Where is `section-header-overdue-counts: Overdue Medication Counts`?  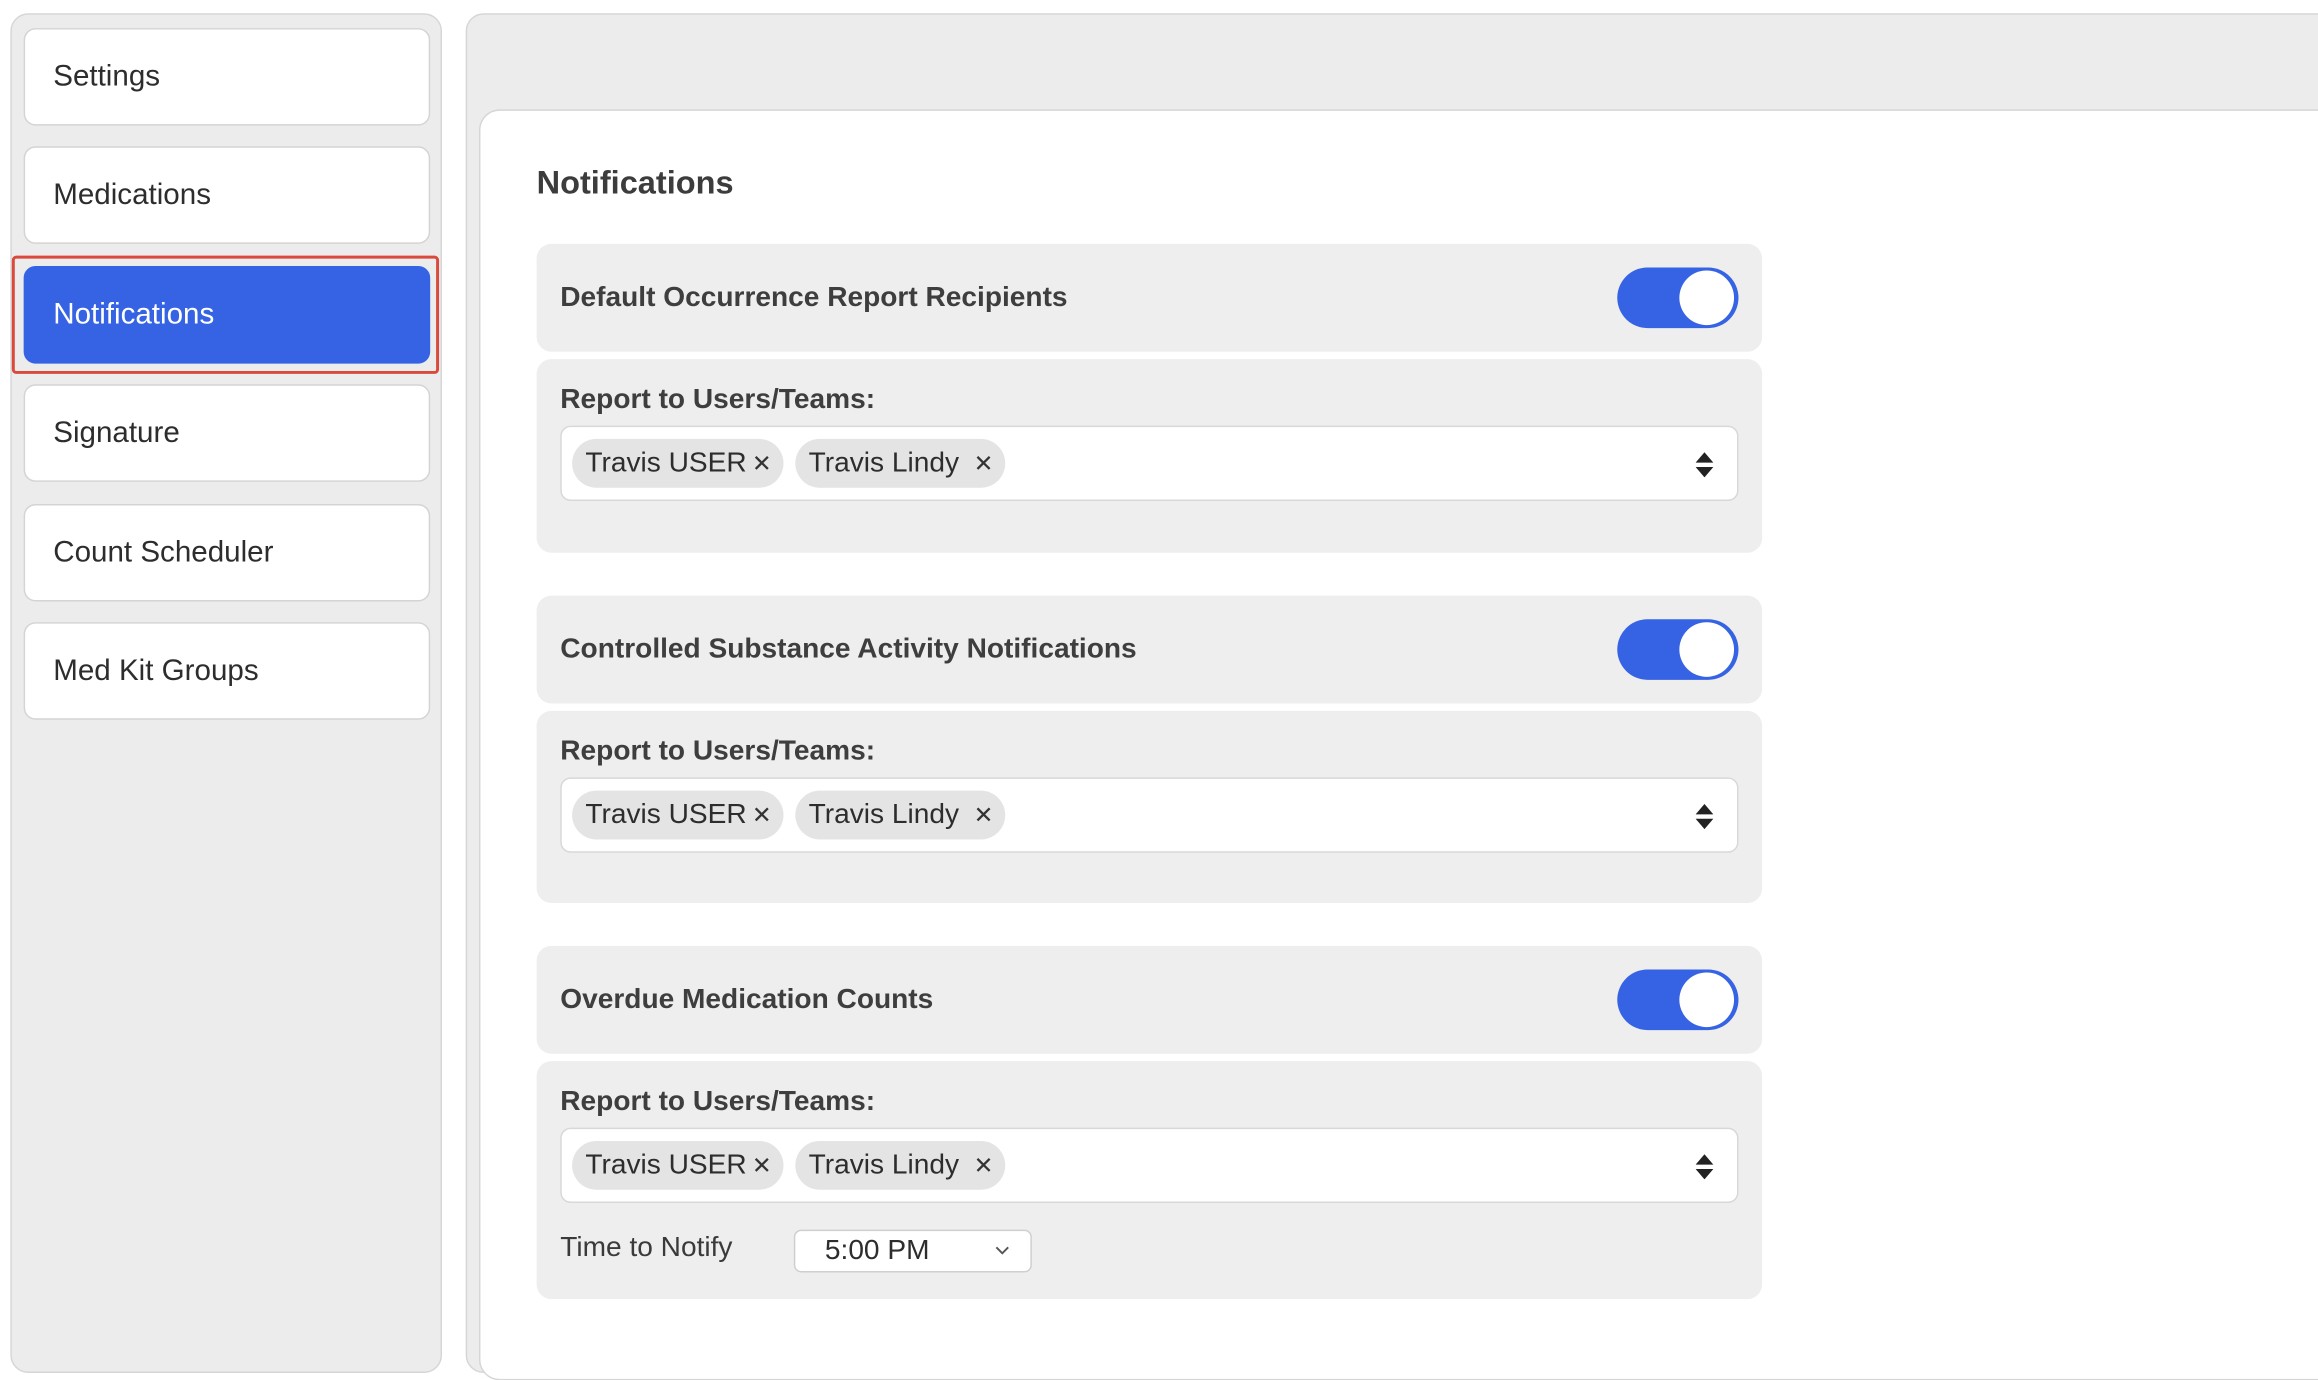
section-header-overdue-counts: Overdue Medication Counts is located at coordinates (1149, 999).